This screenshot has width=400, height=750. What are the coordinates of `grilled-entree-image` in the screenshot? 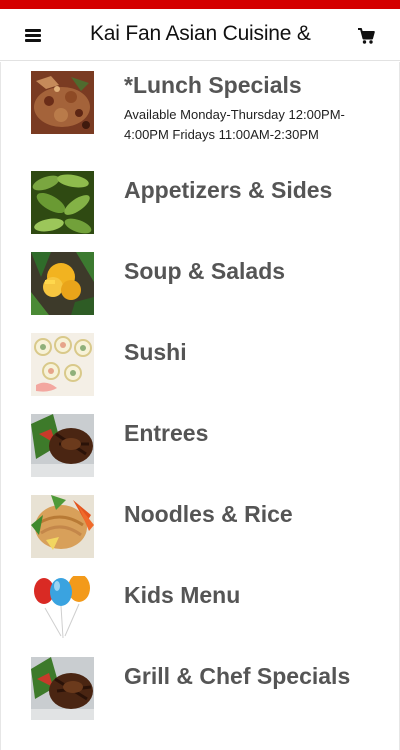 It's located at (62, 445).